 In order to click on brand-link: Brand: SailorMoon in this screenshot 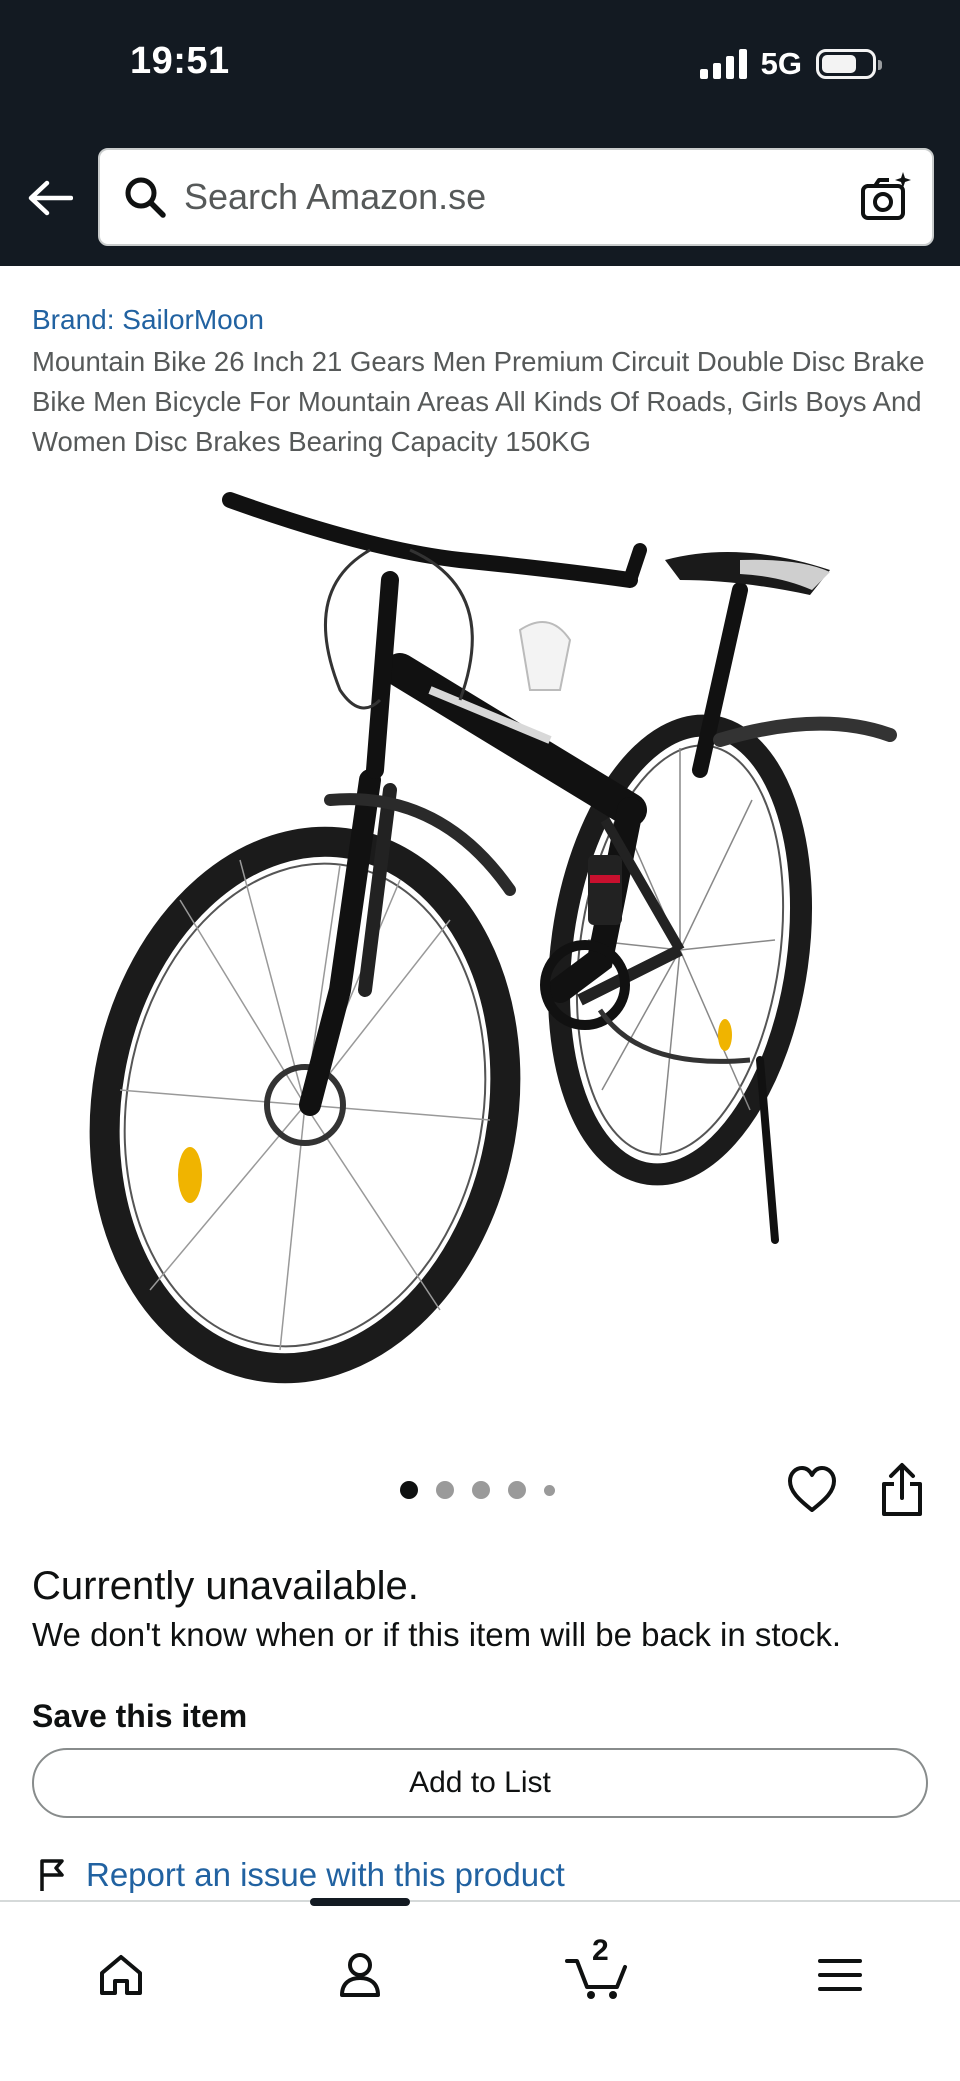, I will do `click(148, 320)`.